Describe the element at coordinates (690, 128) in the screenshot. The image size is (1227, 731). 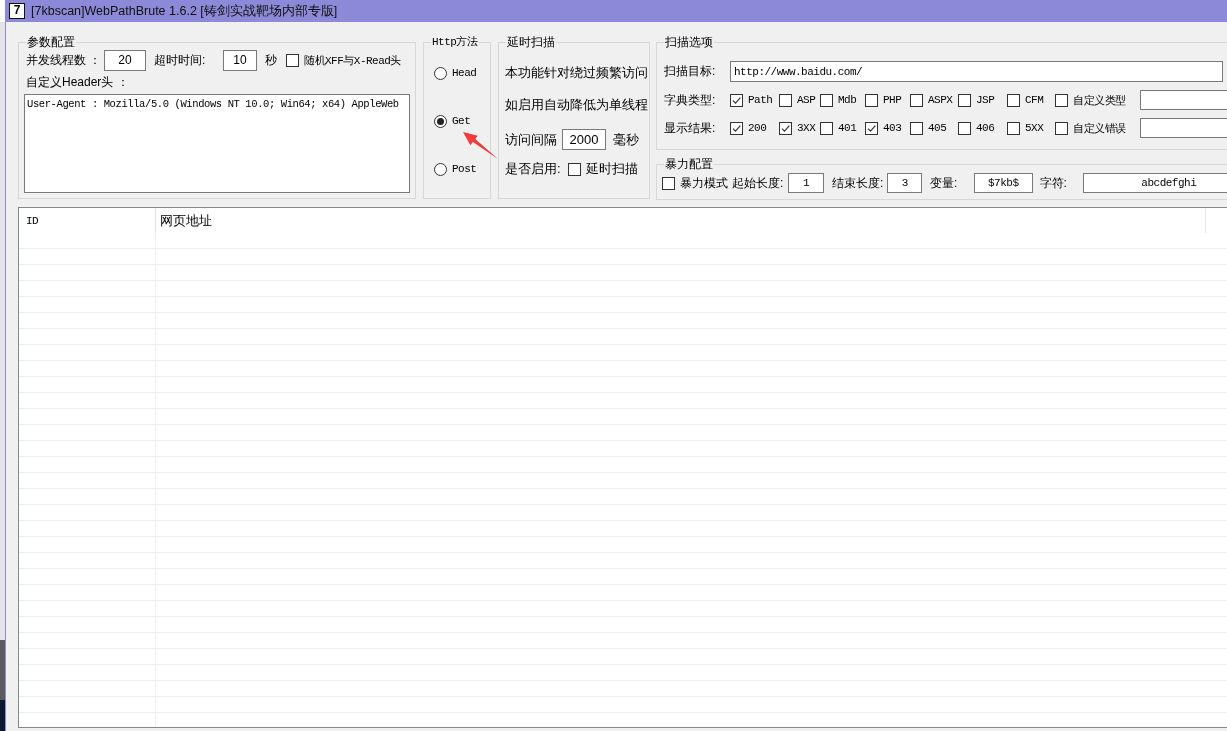
I see `results-label: 显示结果:` at that location.